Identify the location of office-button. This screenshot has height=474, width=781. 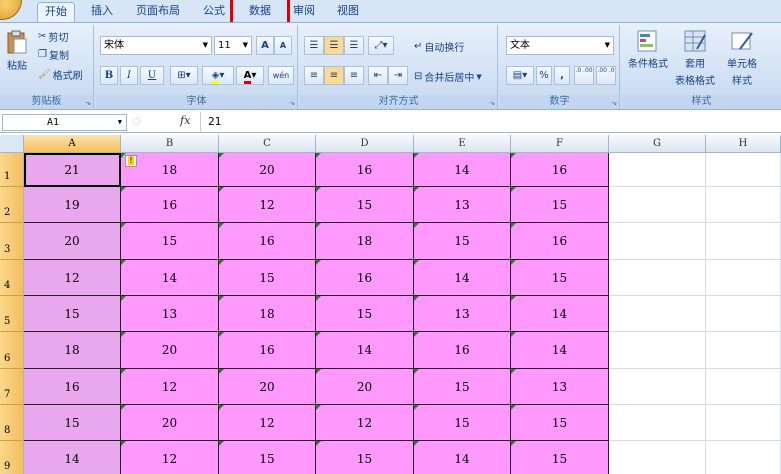
(11, 10).